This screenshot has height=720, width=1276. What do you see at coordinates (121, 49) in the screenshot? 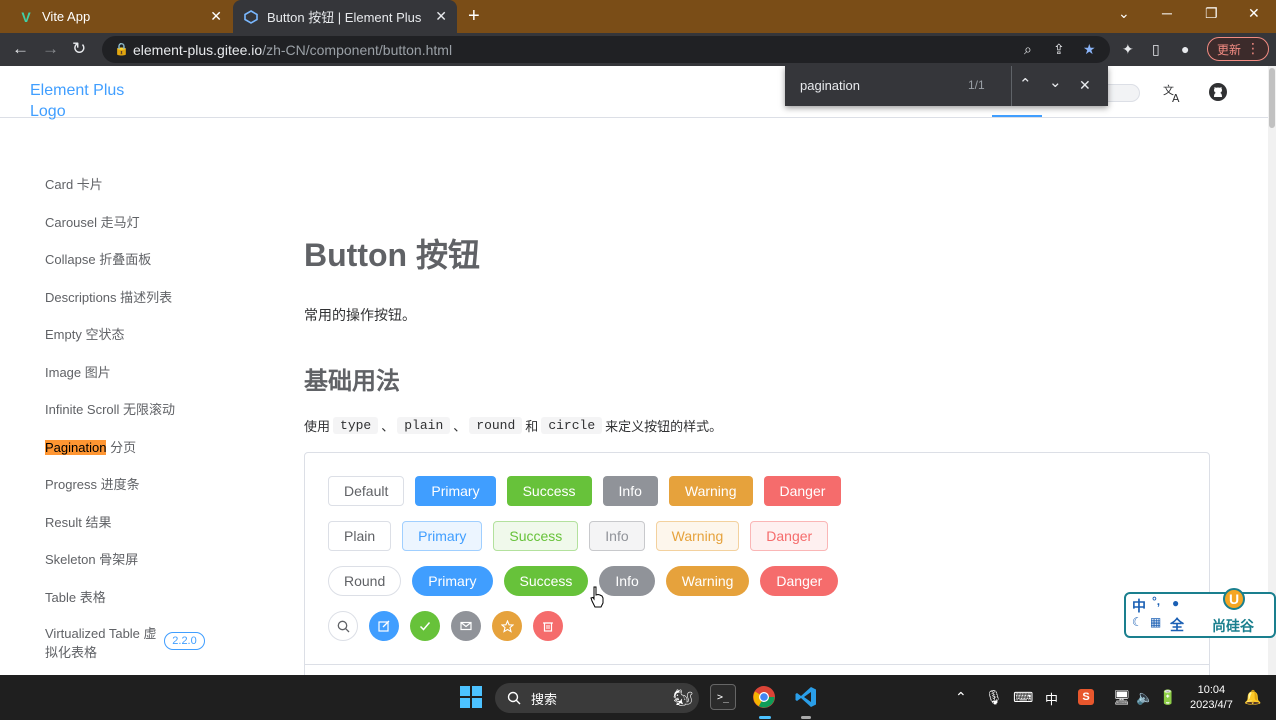
I see `lock-icon: 🔒` at bounding box center [121, 49].